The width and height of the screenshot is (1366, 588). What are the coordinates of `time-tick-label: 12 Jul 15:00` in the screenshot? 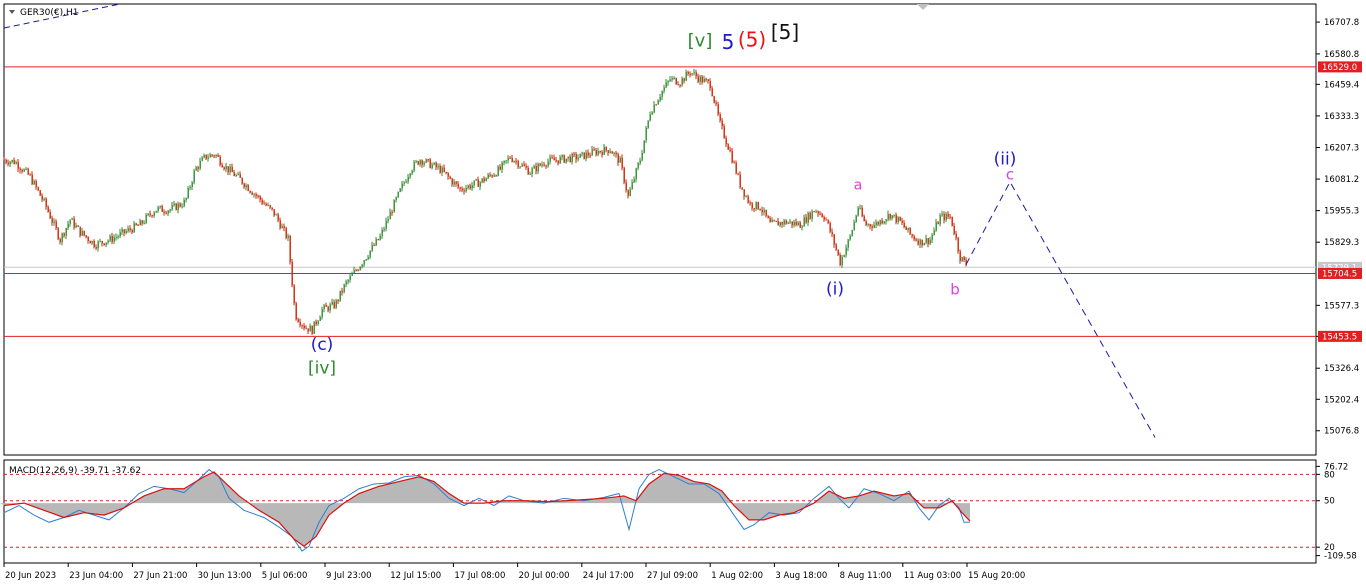 It's located at (415, 576).